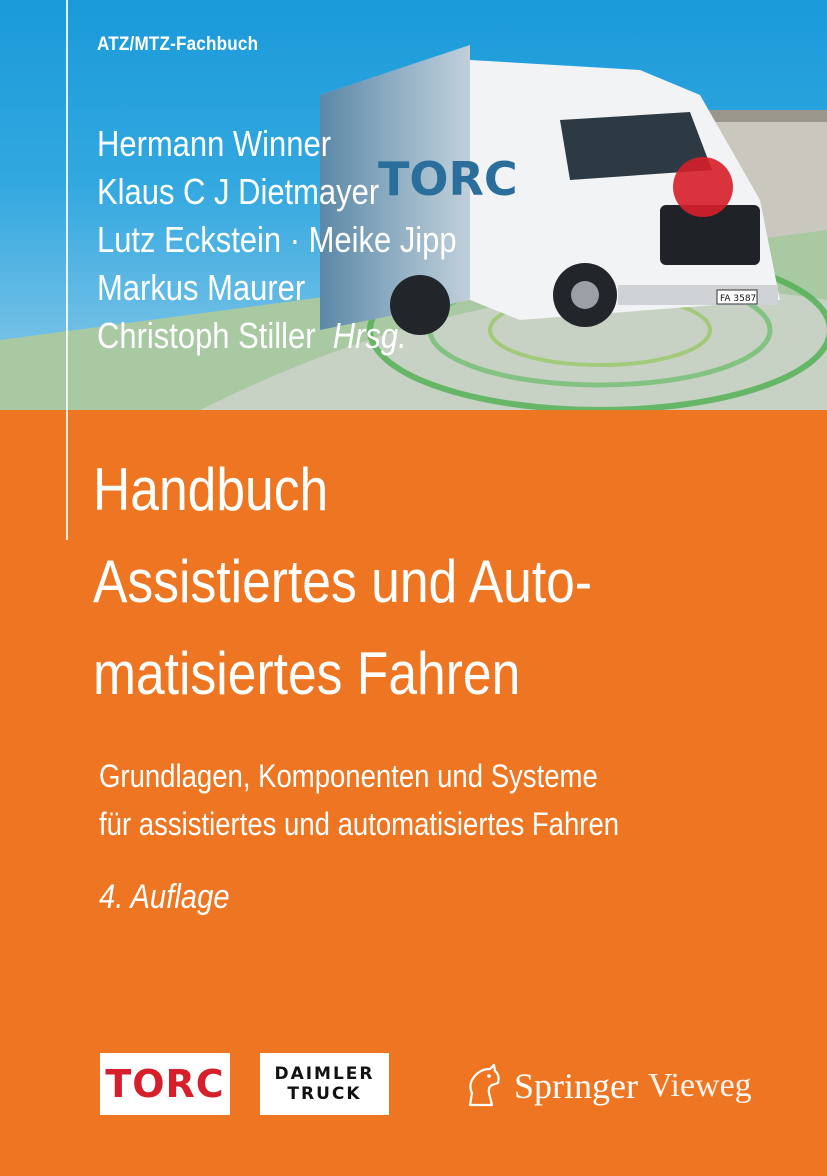 The height and width of the screenshot is (1176, 827). What do you see at coordinates (738, 299) in the screenshot?
I see `license-plate: FA 3587` at bounding box center [738, 299].